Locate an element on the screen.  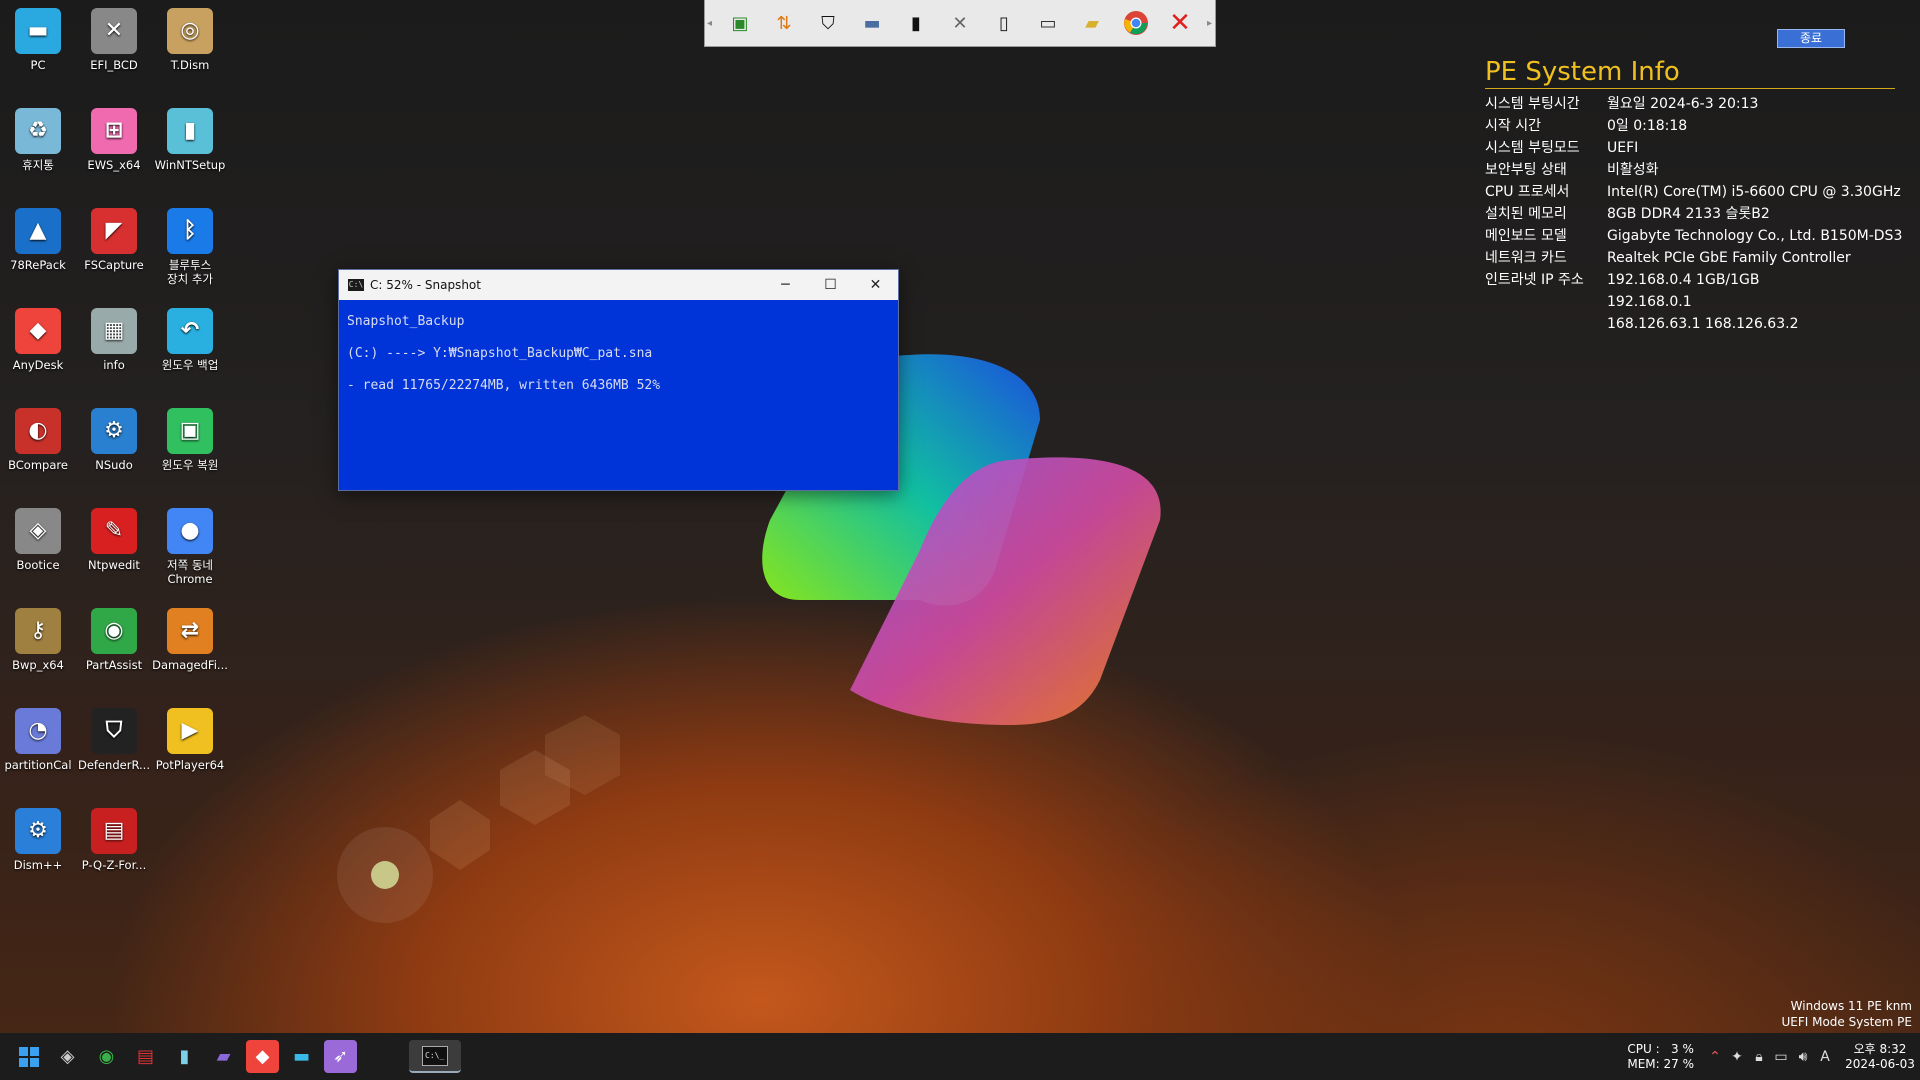
desktop-icon: ◔ partitionCal is located at coordinates (38, 740).